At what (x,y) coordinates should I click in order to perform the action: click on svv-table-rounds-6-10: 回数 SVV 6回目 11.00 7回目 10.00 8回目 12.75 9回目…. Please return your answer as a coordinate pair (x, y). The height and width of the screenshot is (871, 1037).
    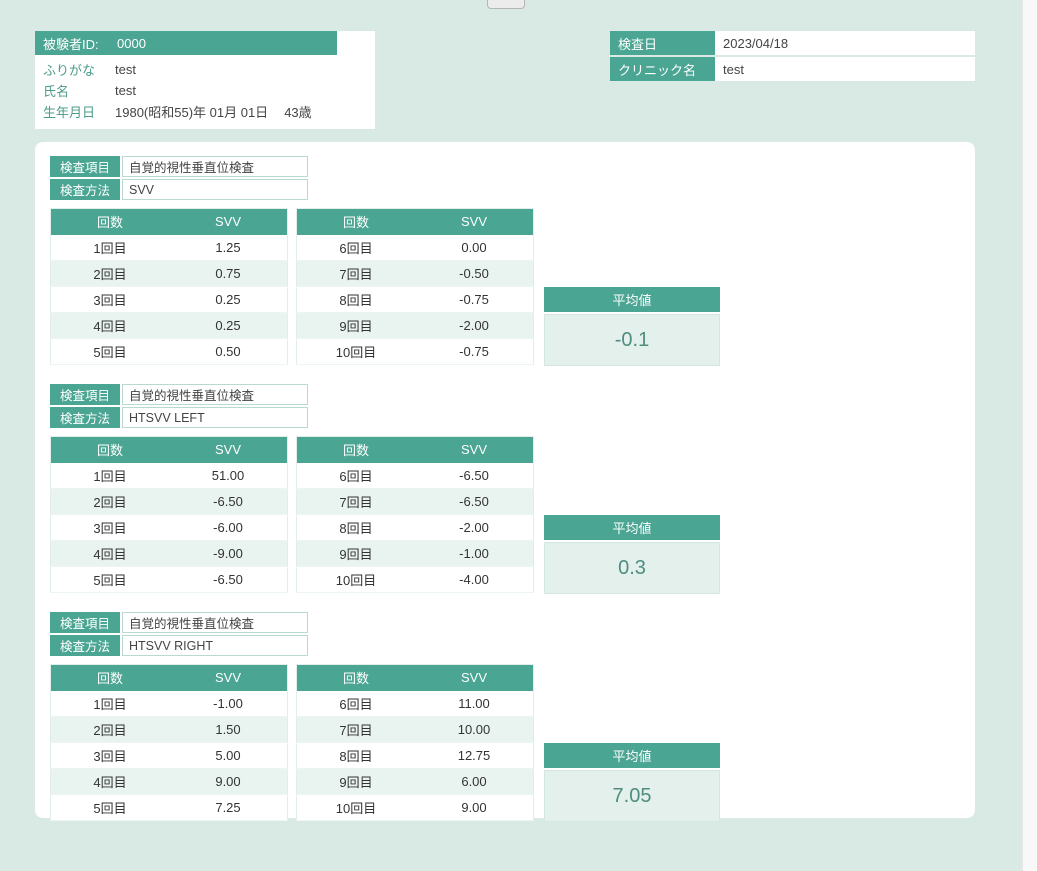
    Looking at the image, I should click on (415, 742).